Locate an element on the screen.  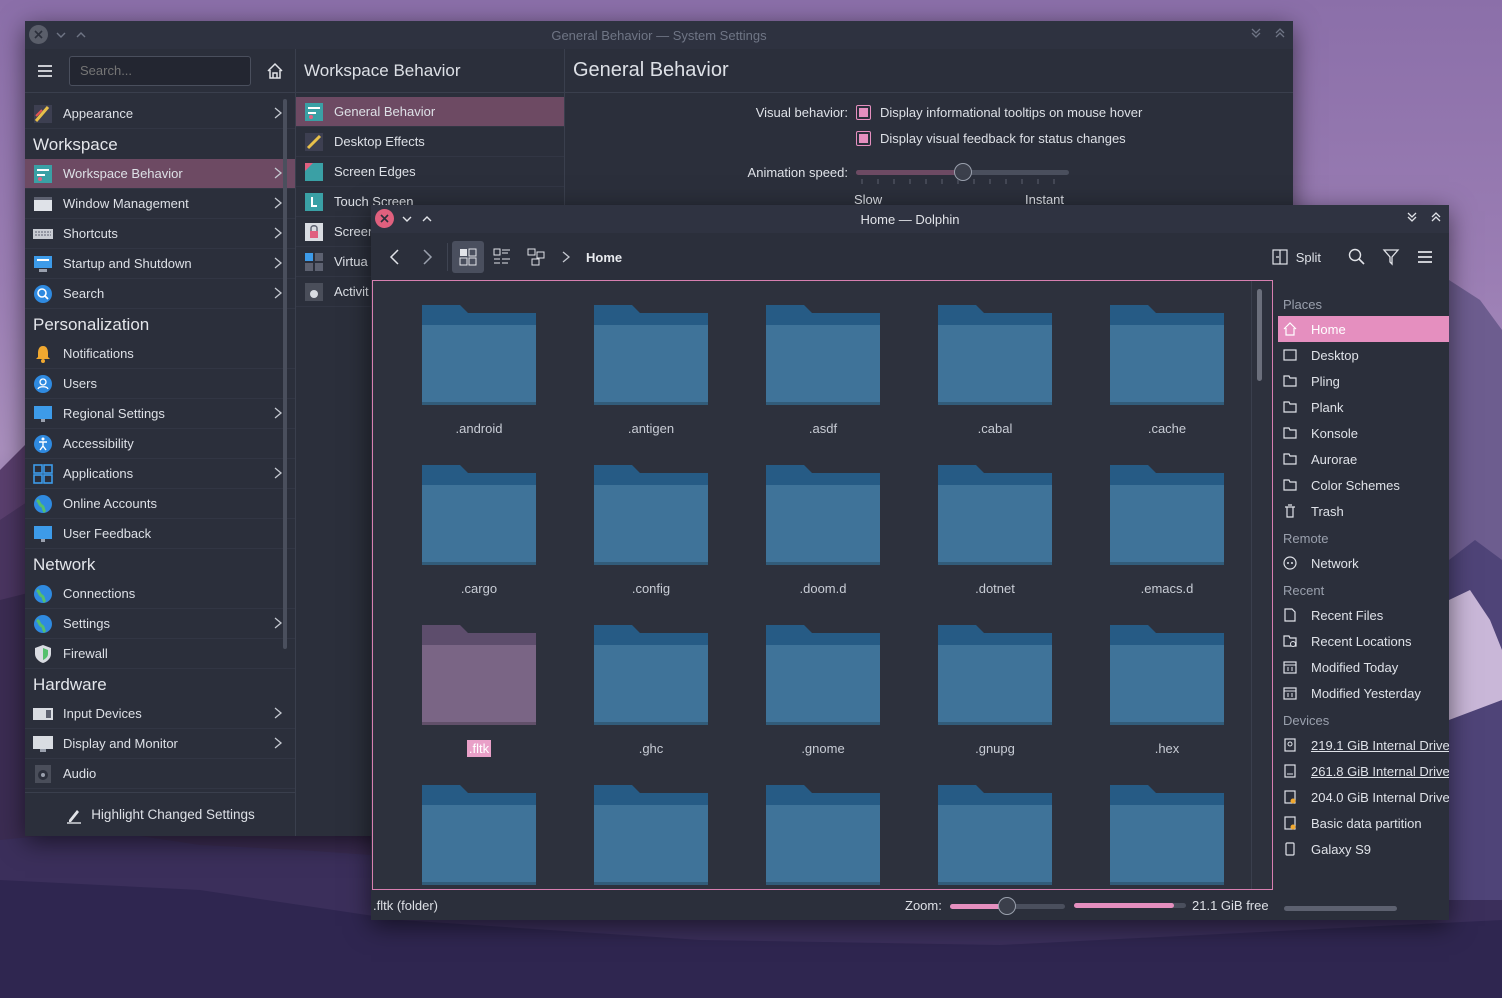
hamburger-menu-icon is located at coordinates (45, 71).